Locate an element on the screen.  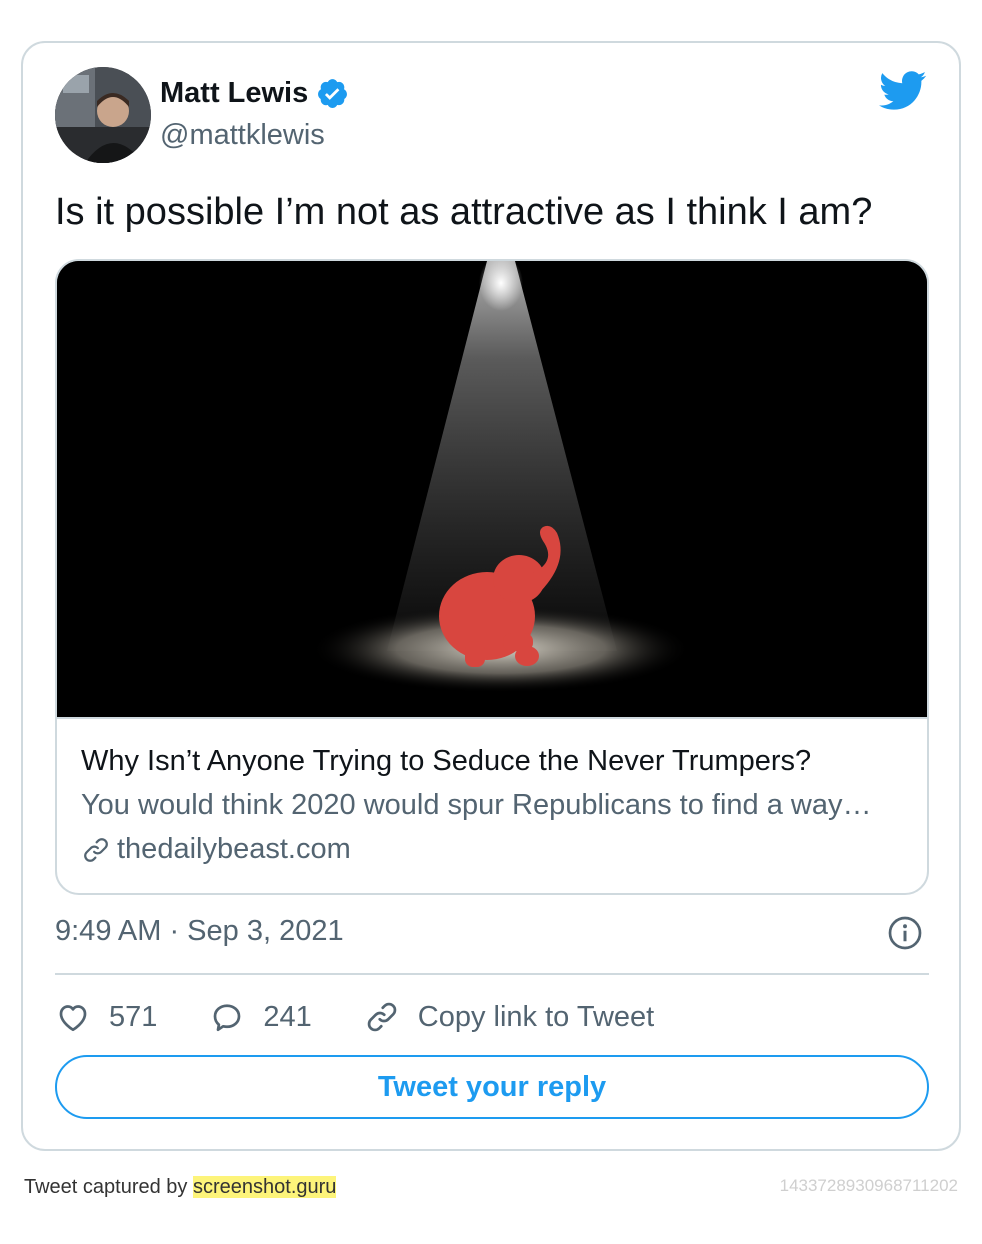
copy-link-icon is located at coordinates (382, 1017).